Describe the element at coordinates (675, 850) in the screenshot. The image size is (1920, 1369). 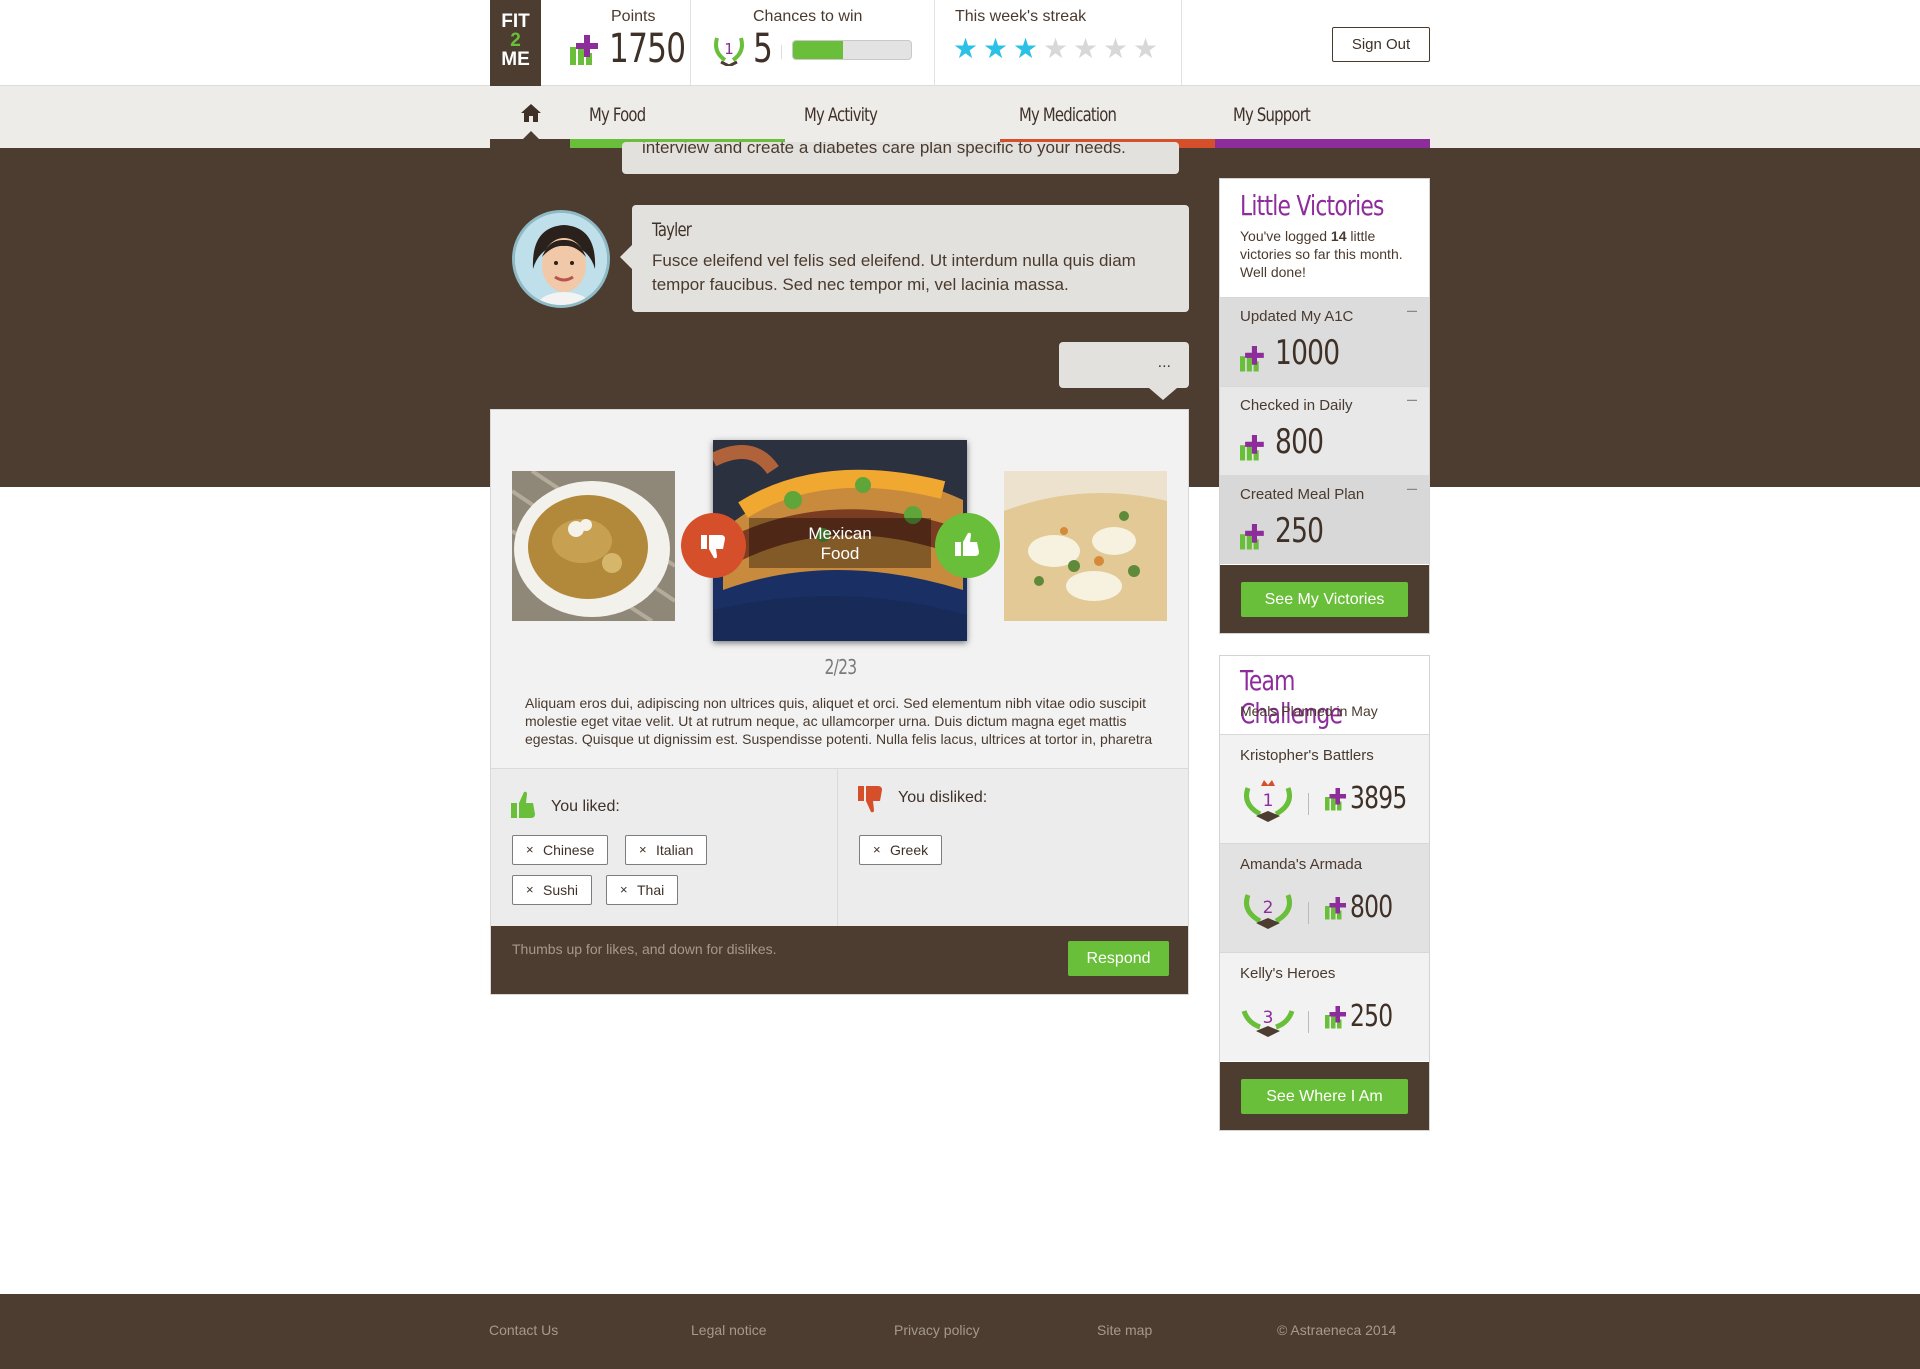
I see `liked-tag-label: Italian` at that location.